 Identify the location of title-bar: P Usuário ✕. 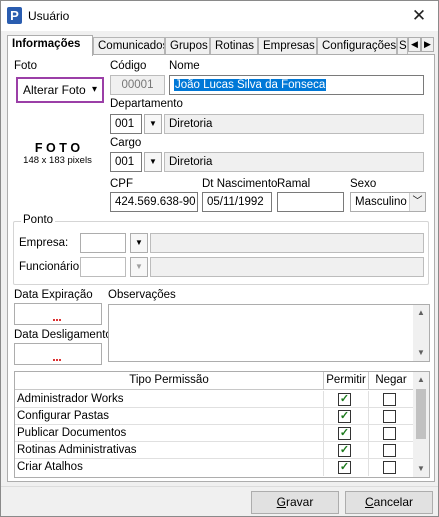
(219, 16).